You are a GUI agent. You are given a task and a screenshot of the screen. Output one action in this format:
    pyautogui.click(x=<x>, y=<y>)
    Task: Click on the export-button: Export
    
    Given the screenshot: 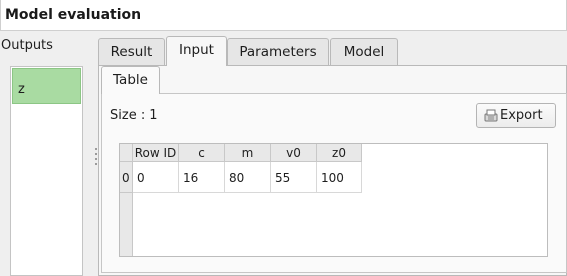 What is the action you would take?
    pyautogui.click(x=516, y=115)
    